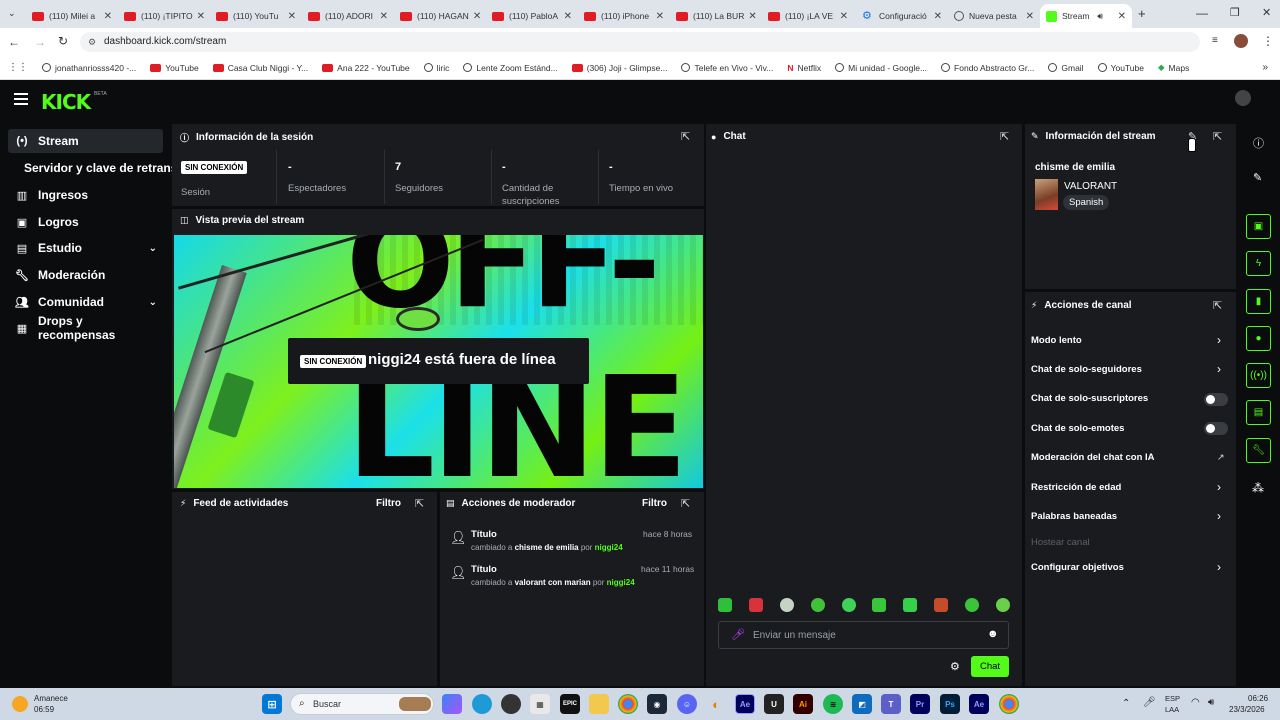 This screenshot has width=1280, height=720. What do you see at coordinates (20, 704) in the screenshot?
I see `weather-icon` at bounding box center [20, 704].